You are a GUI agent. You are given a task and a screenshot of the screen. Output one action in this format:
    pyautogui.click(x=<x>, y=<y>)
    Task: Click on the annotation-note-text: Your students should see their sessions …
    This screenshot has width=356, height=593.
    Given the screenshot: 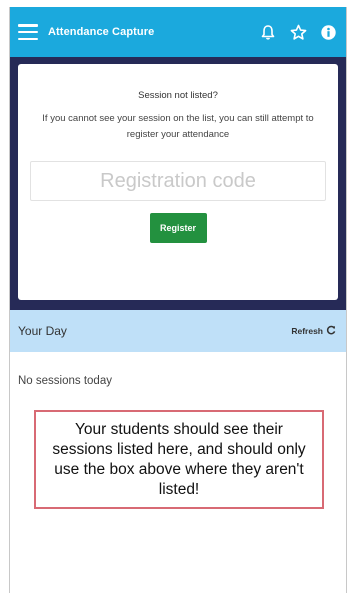 What is the action you would take?
    pyautogui.click(x=179, y=459)
    